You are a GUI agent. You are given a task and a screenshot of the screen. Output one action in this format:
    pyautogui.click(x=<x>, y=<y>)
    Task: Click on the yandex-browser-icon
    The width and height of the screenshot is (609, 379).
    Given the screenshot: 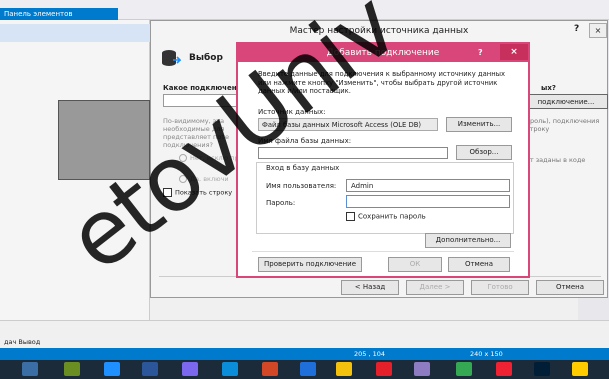 What is the action you would take?
    pyautogui.click(x=580, y=369)
    